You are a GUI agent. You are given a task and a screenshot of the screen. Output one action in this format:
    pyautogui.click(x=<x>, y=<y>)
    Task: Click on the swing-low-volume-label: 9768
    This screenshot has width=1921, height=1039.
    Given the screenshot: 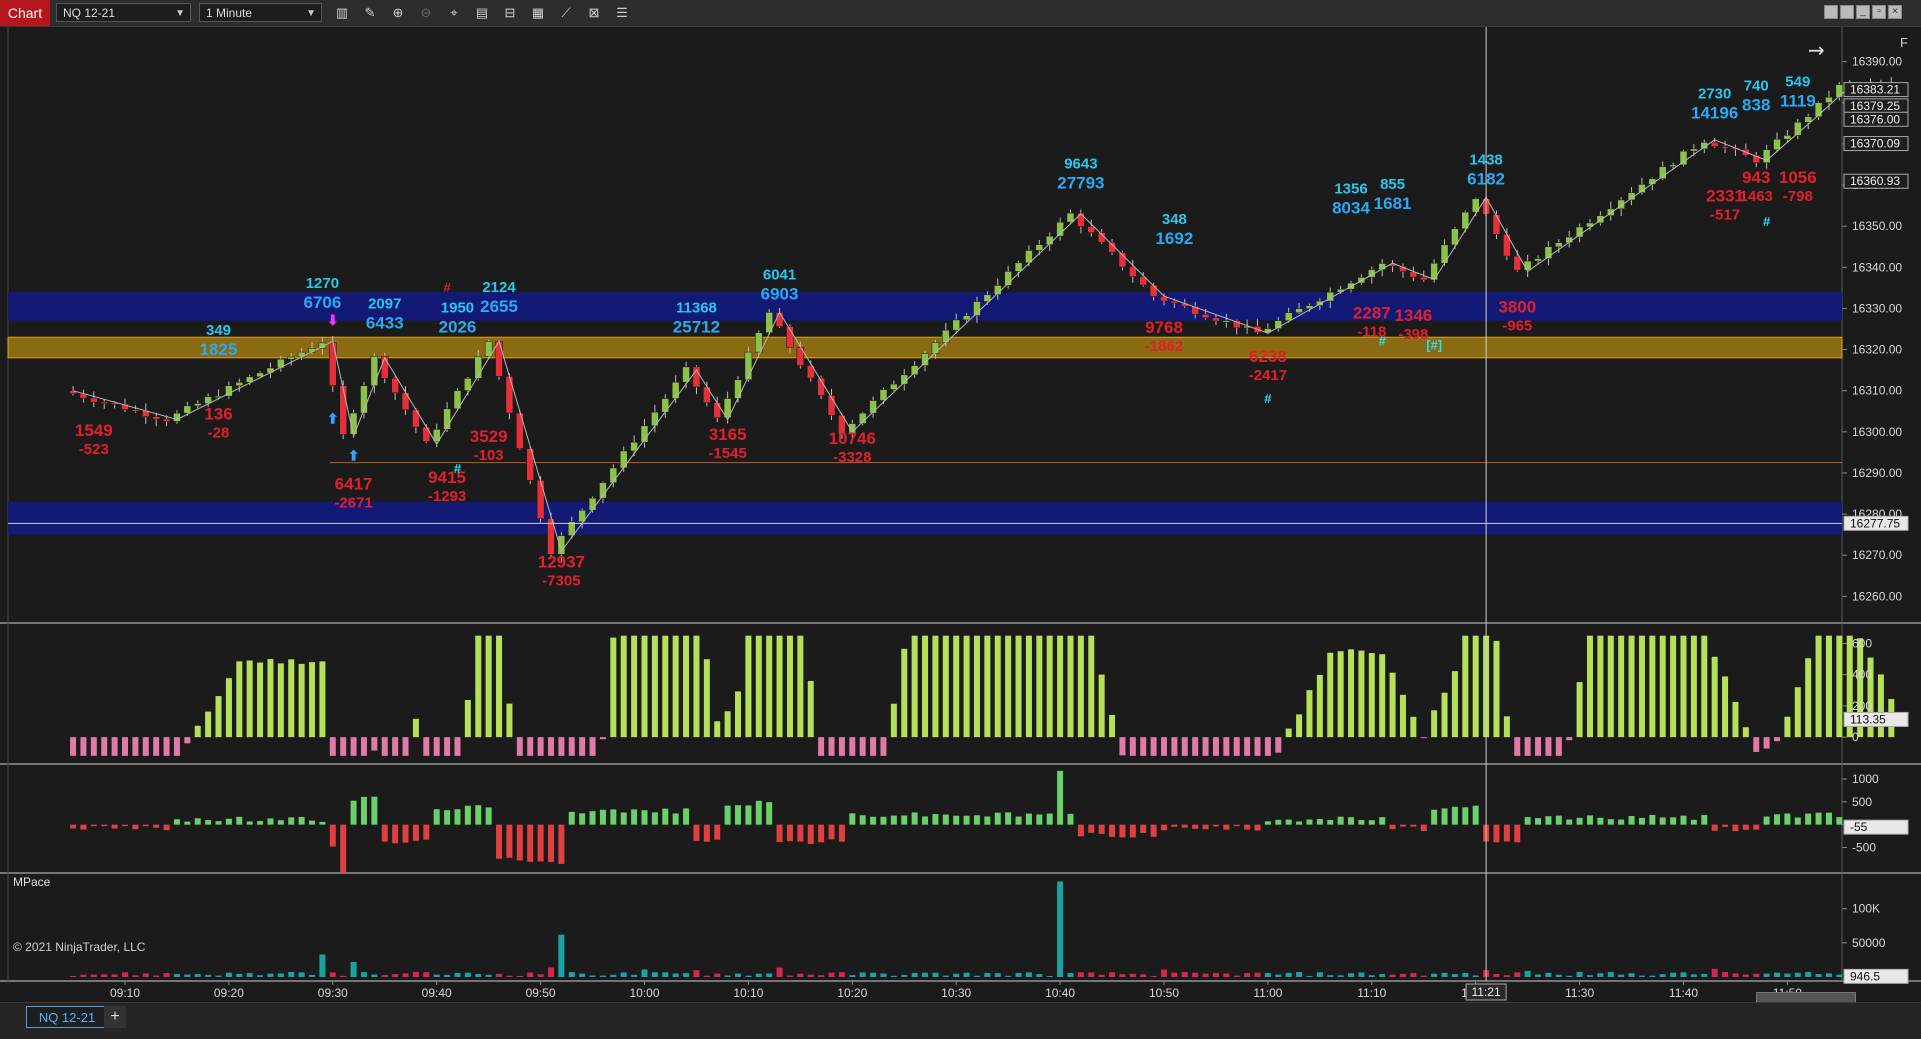 What is the action you would take?
    pyautogui.click(x=1164, y=327)
    